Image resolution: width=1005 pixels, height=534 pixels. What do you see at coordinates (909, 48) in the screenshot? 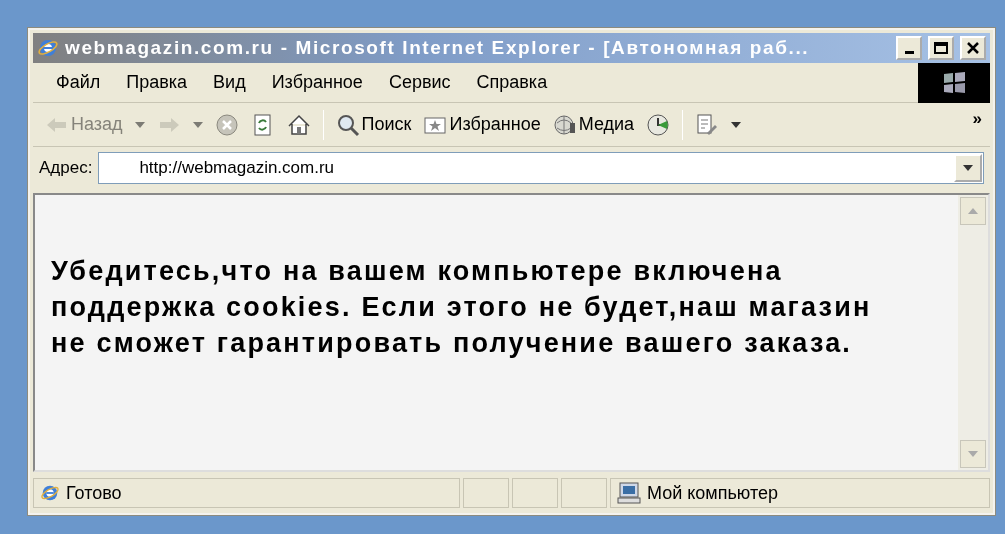
I see `minimize-button` at bounding box center [909, 48].